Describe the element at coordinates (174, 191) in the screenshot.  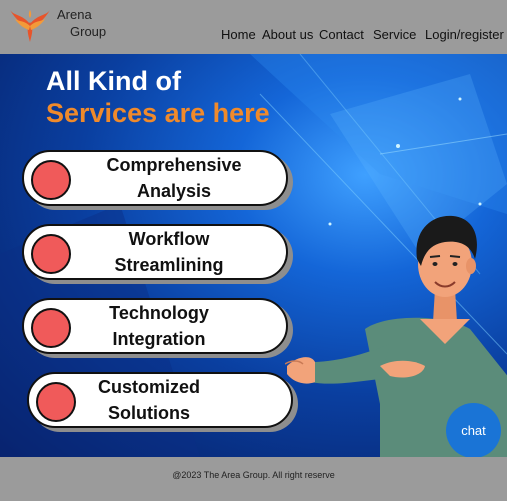
I see `service-label-line2: Analysis` at that location.